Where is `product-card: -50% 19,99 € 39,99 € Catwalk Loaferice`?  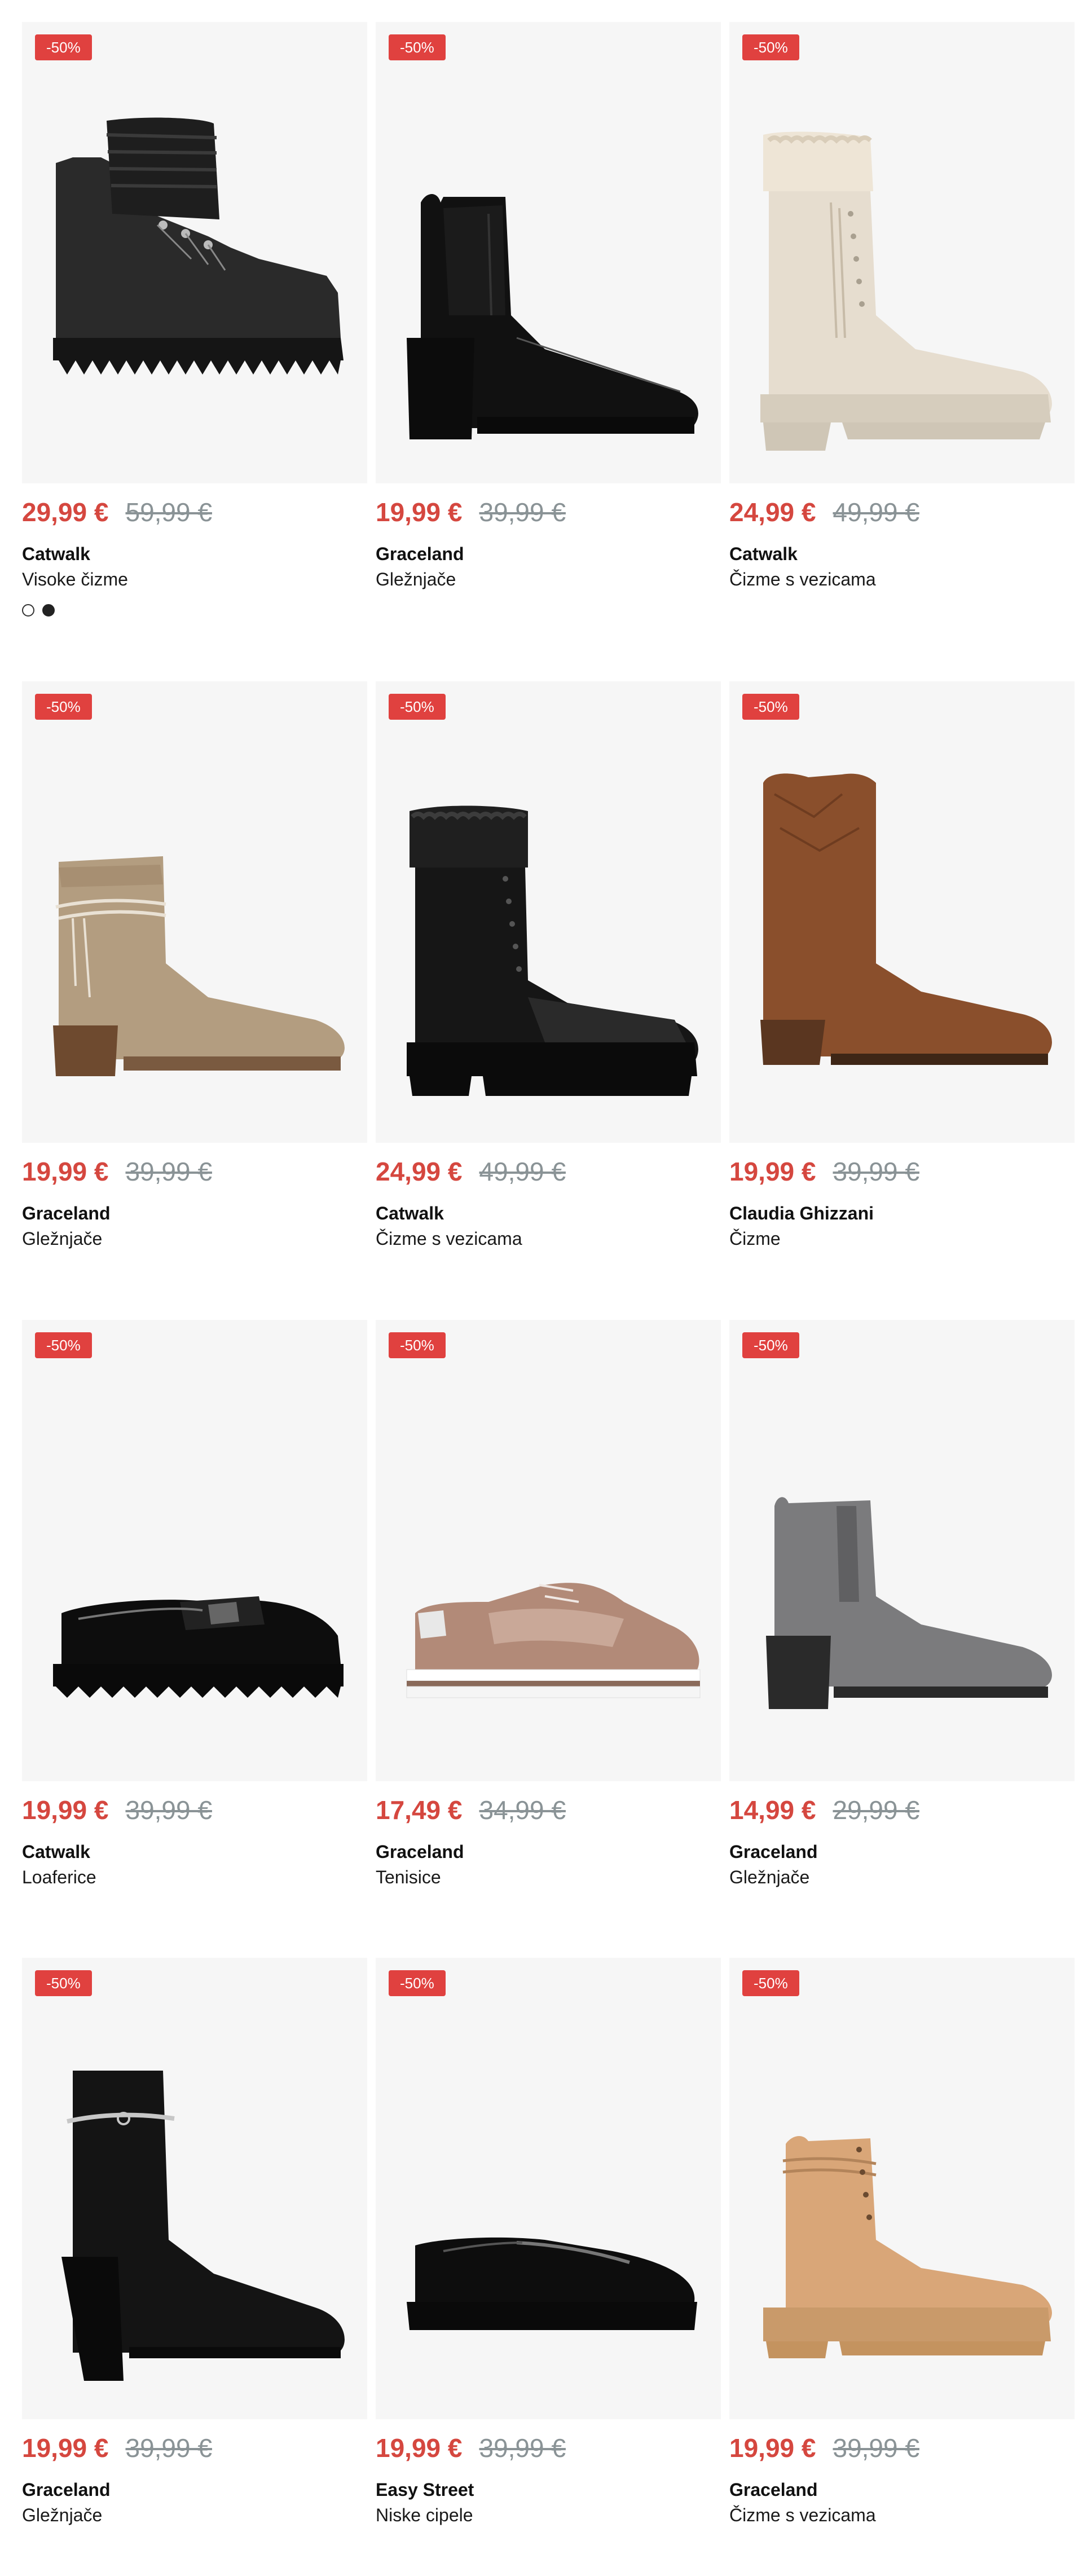 product-card: -50% 19,99 € 39,99 € Catwalk Loaferice is located at coordinates (194, 1605).